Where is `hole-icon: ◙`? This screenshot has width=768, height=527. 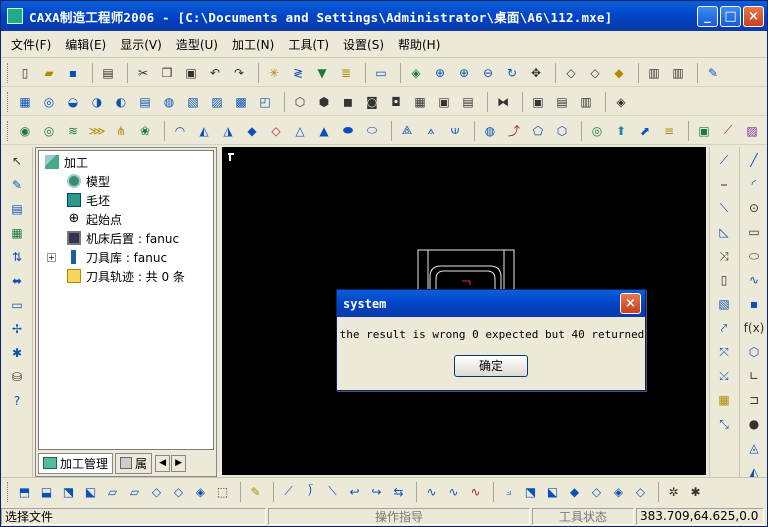
hole-icon: ◙ is located at coordinates (372, 102).